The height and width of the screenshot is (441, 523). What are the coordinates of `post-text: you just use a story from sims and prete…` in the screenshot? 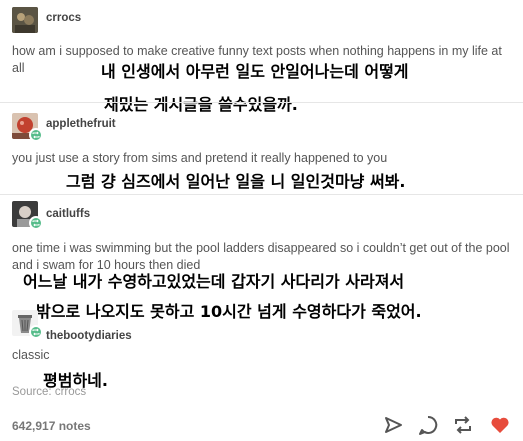 It's located at (200, 158).